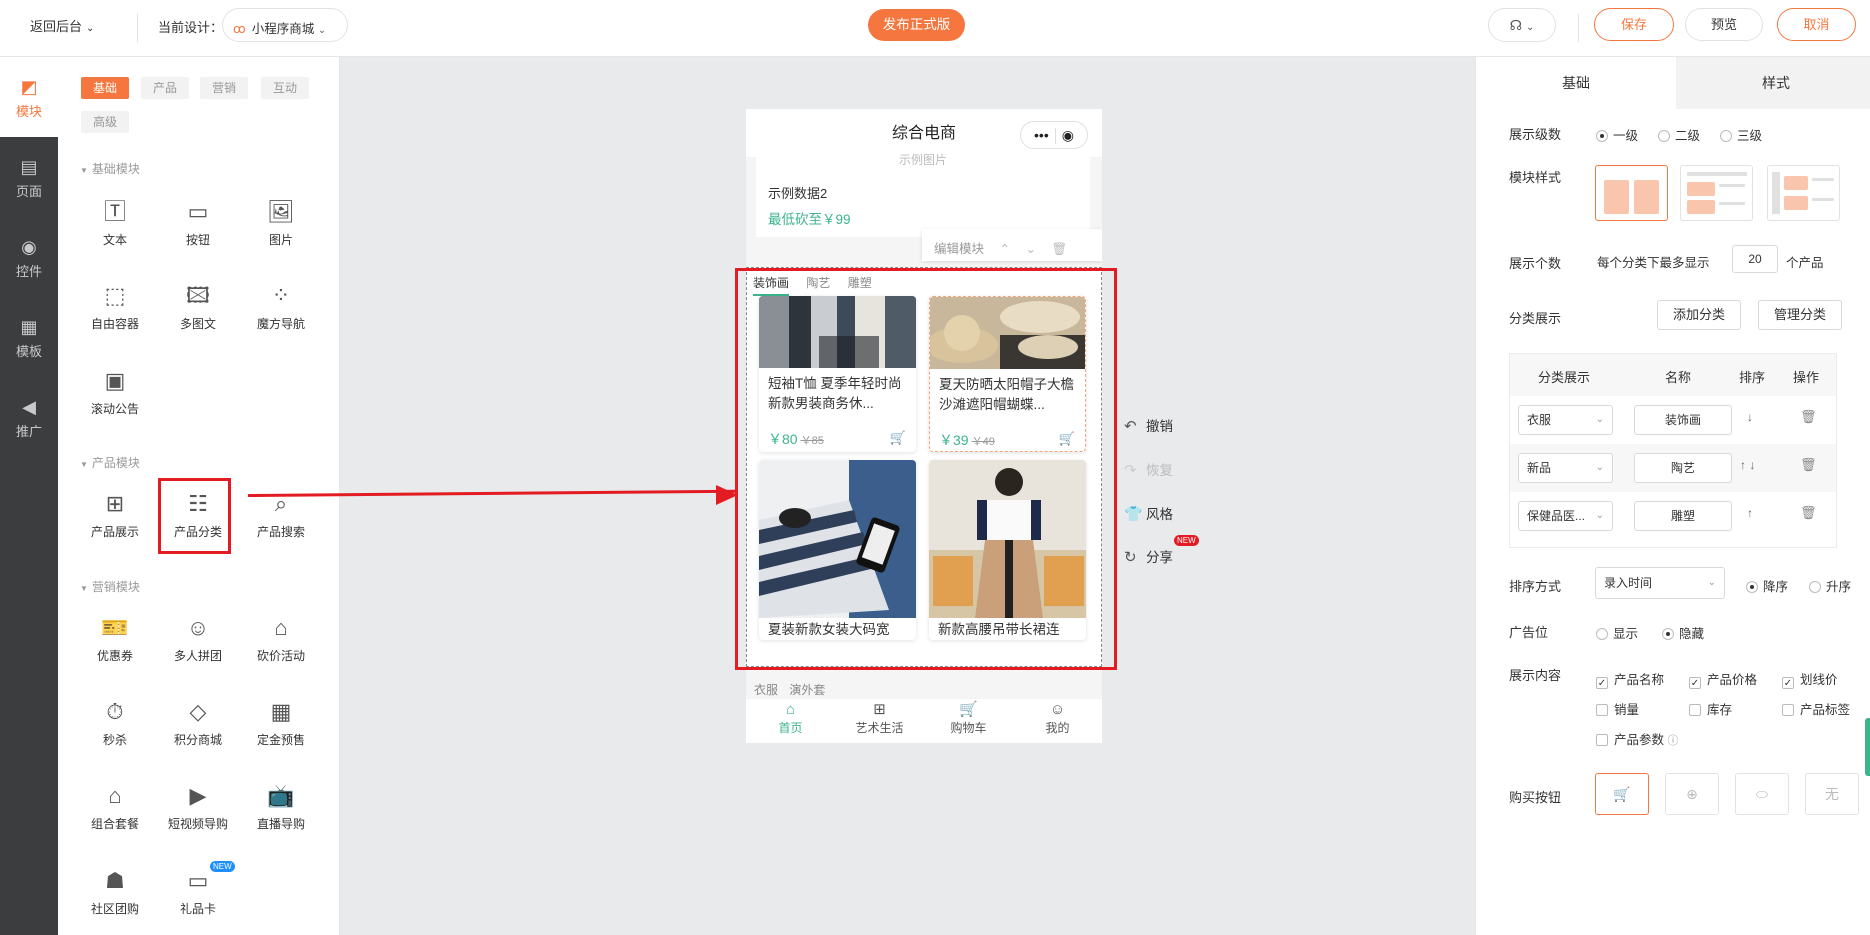 This screenshot has width=1870, height=935. Describe the element at coordinates (1683, 516) in the screenshot. I see `category-name-input: 雕塑` at that location.